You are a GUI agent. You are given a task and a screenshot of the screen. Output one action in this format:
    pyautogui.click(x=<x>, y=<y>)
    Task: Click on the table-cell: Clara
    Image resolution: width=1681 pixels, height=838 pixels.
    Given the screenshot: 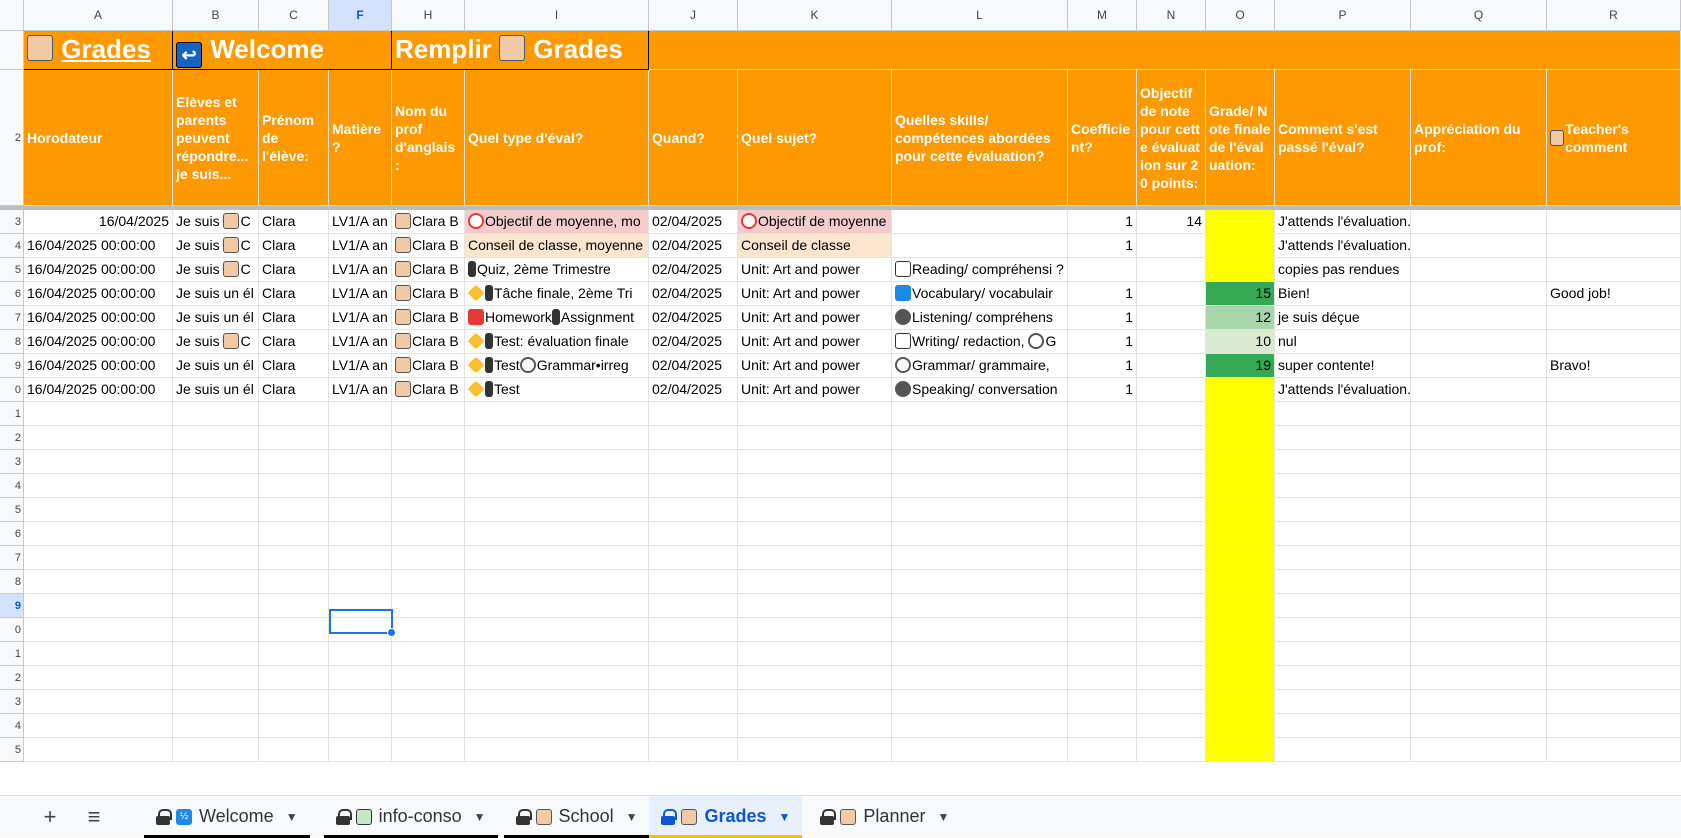 What is the action you would take?
    pyautogui.click(x=294, y=390)
    